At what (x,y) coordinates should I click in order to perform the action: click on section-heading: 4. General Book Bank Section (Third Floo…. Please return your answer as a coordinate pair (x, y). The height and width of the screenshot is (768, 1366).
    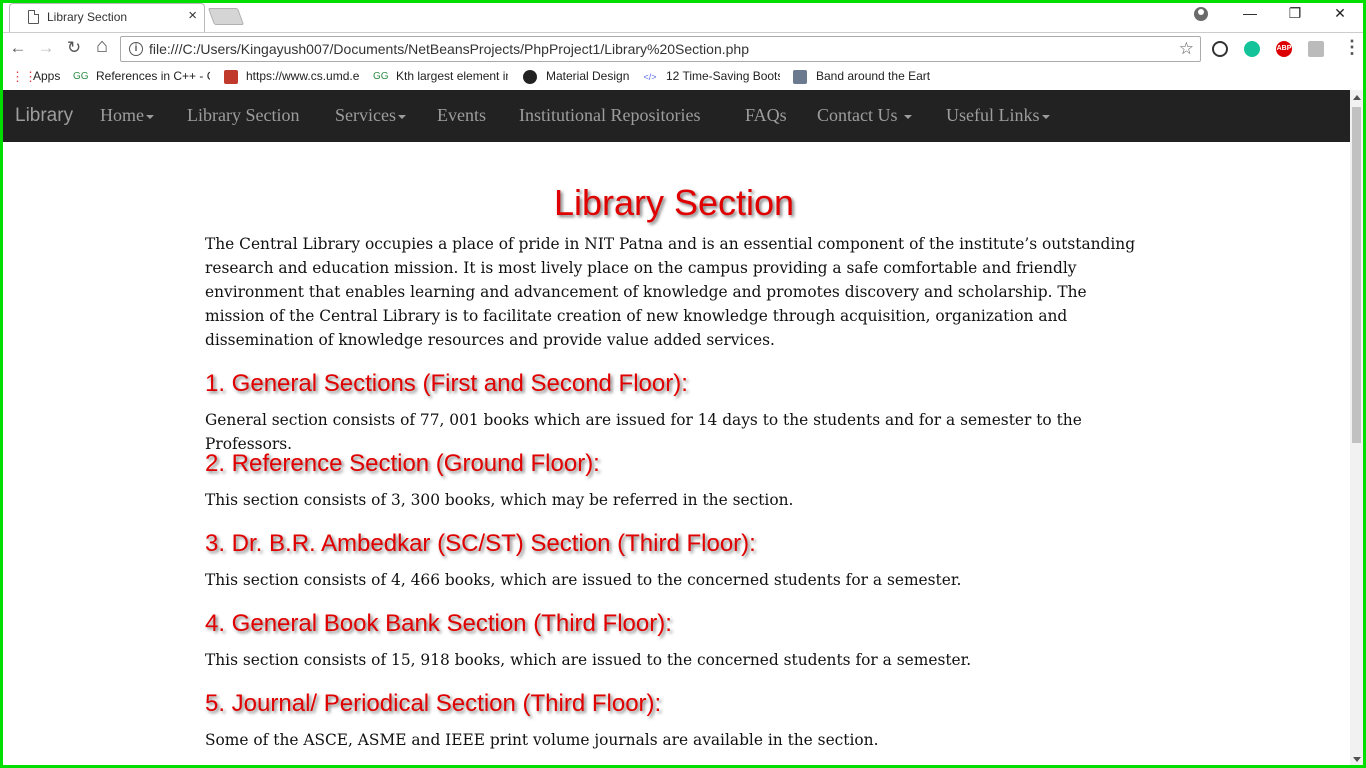
    Looking at the image, I should click on (438, 623).